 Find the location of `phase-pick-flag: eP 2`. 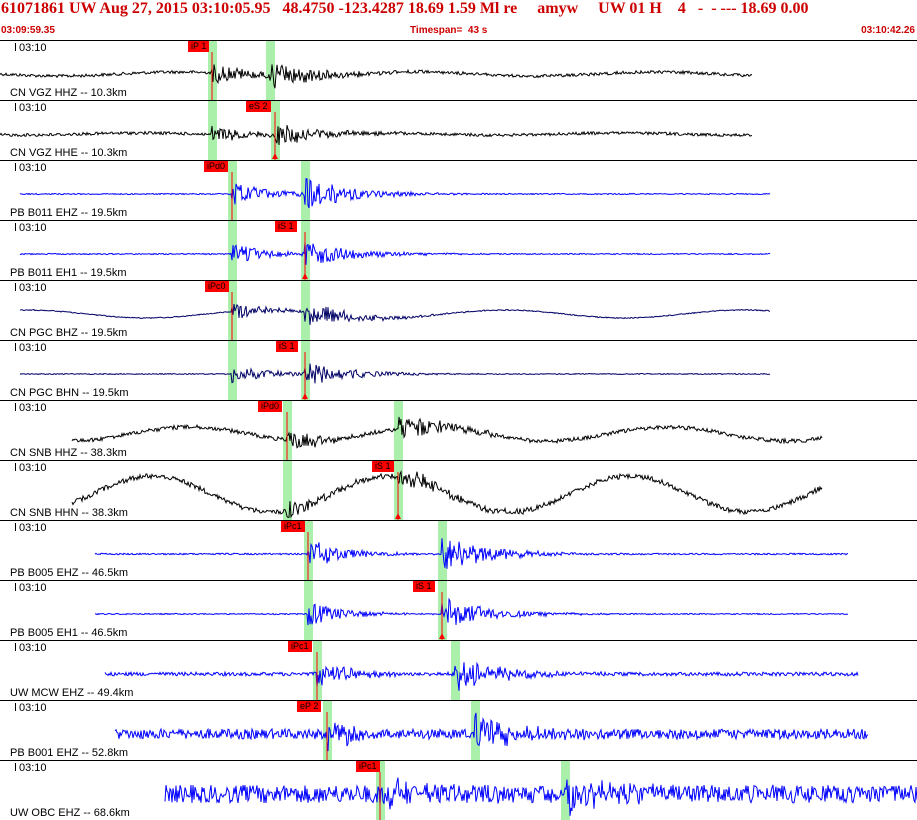

phase-pick-flag: eP 2 is located at coordinates (309, 706).